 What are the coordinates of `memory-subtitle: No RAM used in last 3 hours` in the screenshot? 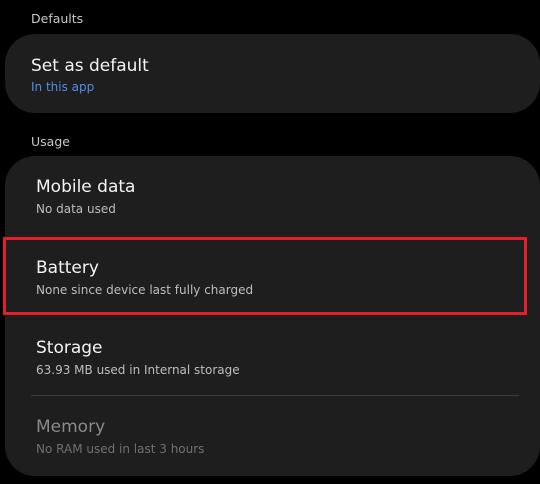 It's located at (120, 449).